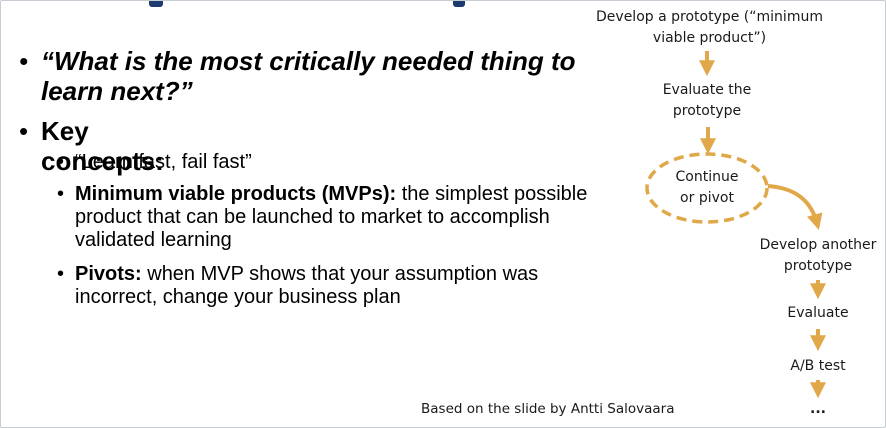 Image resolution: width=886 pixels, height=428 pixels. I want to click on flow-step-ab-test: A/B test, so click(818, 366).